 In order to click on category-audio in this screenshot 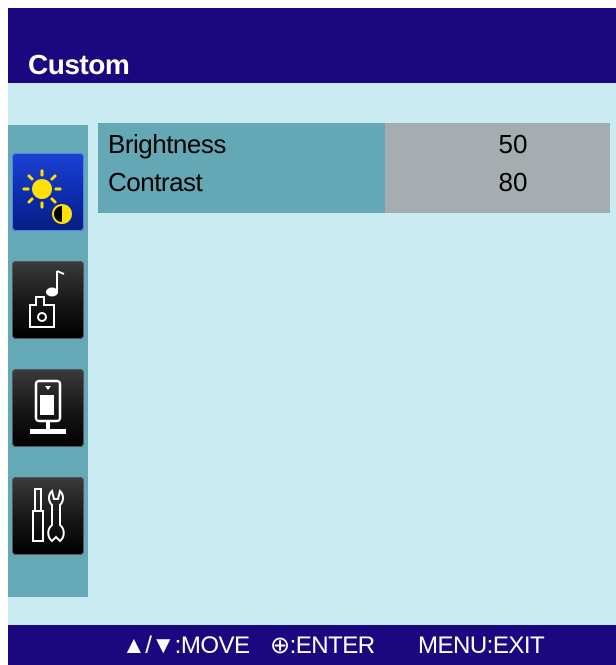, I will do `click(48, 300)`.